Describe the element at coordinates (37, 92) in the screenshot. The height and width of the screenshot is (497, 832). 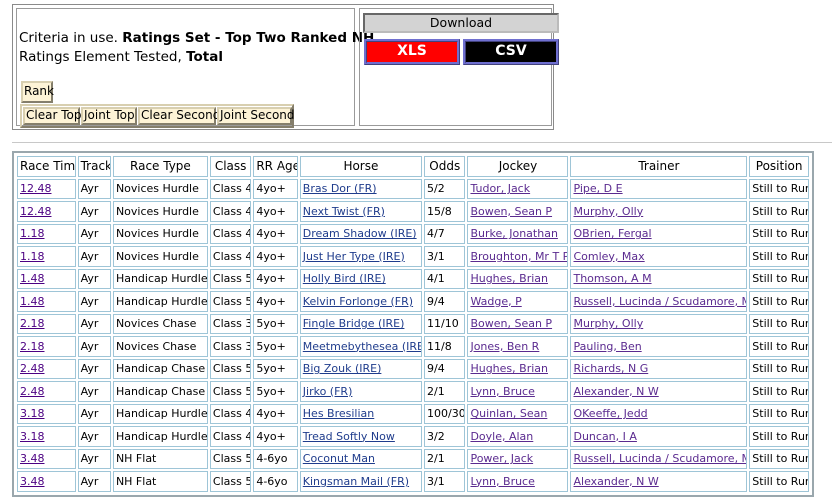
I see `rank-button: Rank` at that location.